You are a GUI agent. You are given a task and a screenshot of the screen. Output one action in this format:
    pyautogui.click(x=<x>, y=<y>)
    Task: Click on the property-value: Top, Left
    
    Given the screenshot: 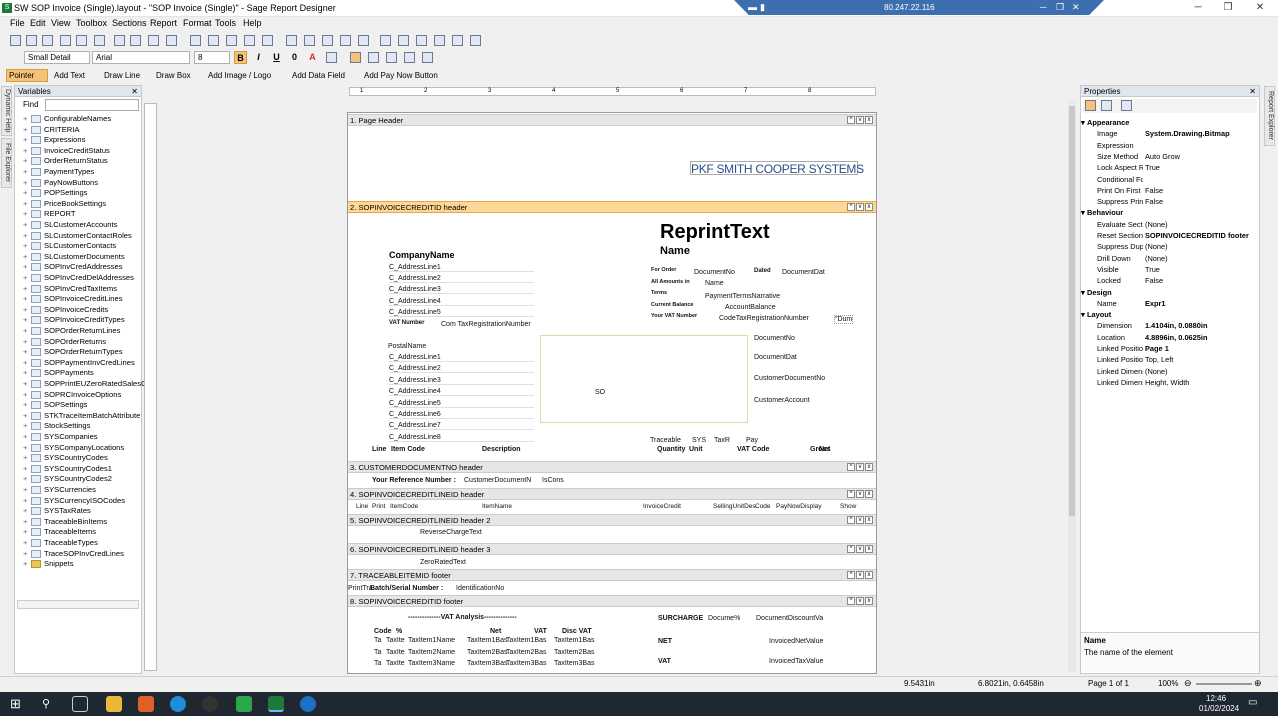 What is the action you would take?
    pyautogui.click(x=1202, y=359)
    